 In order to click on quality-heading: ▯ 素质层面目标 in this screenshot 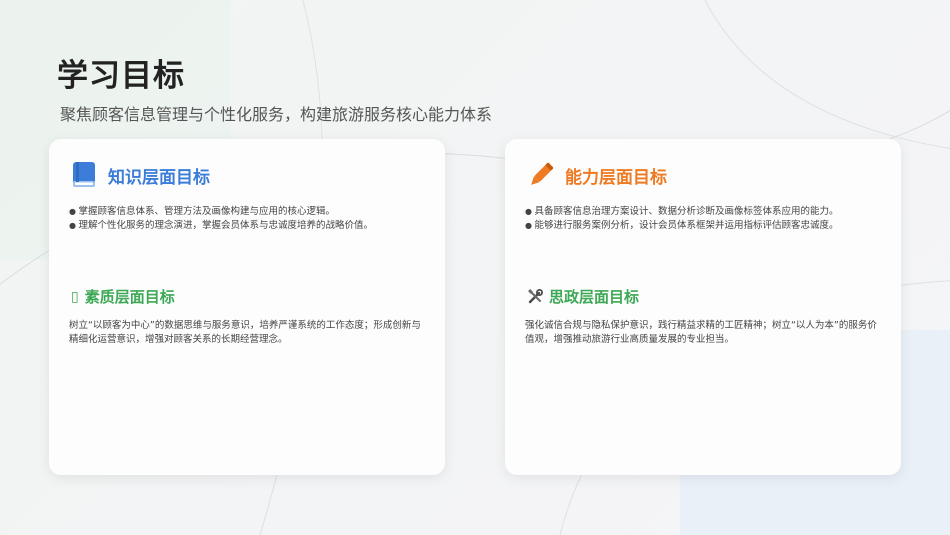, I will do `click(123, 296)`.